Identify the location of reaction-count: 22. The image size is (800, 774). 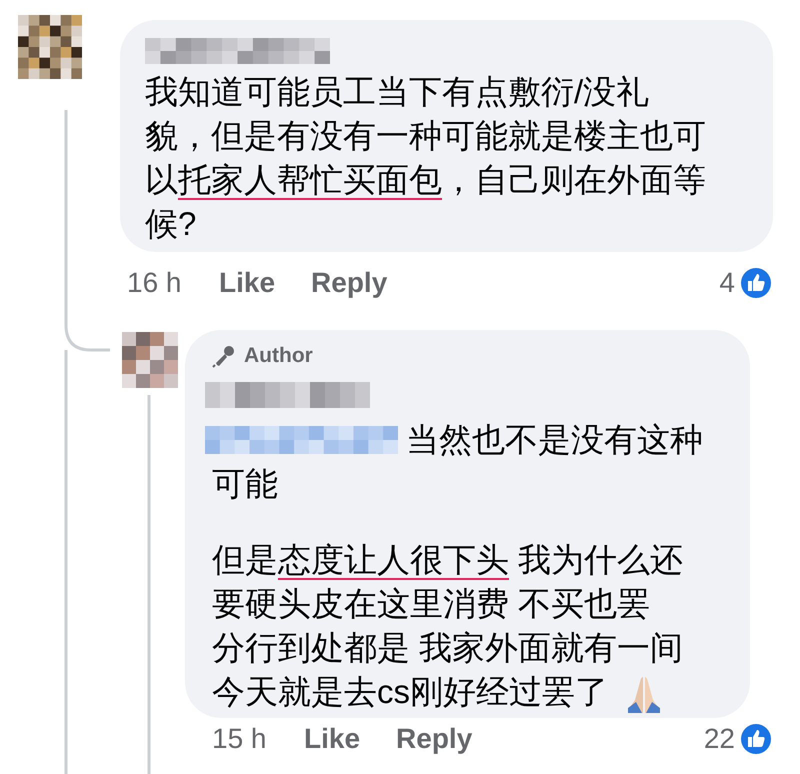
(719, 739).